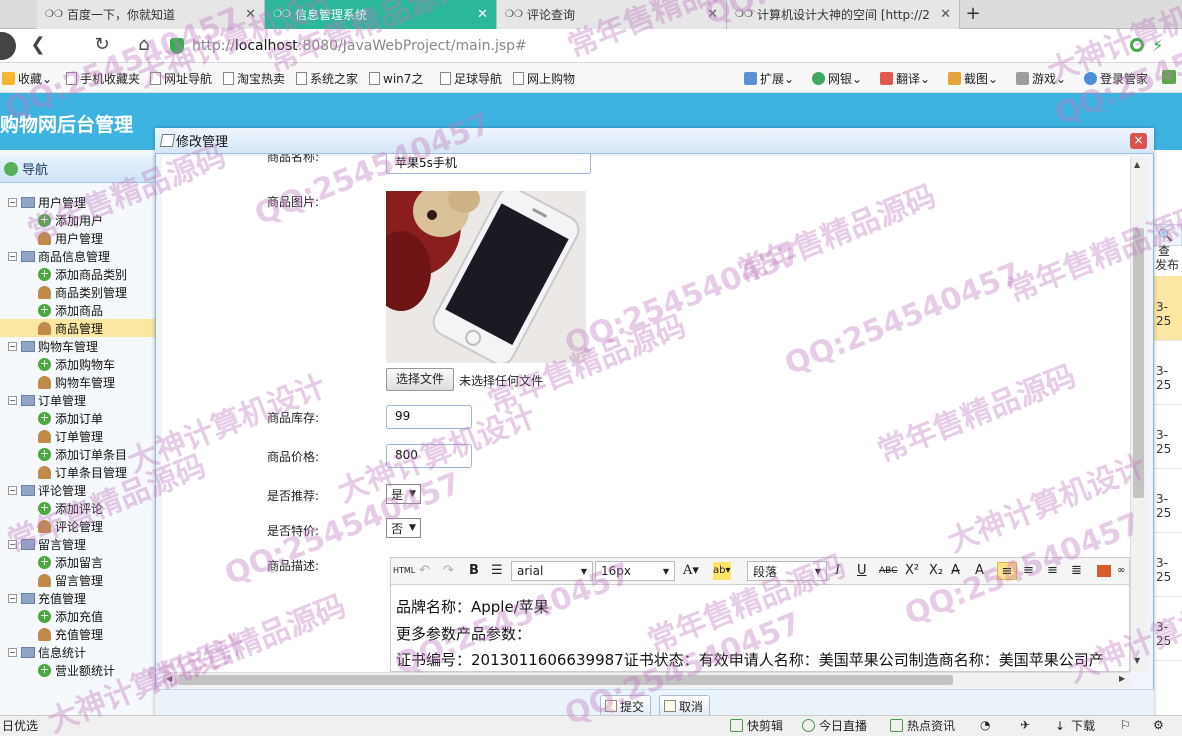  What do you see at coordinates (973, 14) in the screenshot?
I see `new-tab-button: +` at bounding box center [973, 14].